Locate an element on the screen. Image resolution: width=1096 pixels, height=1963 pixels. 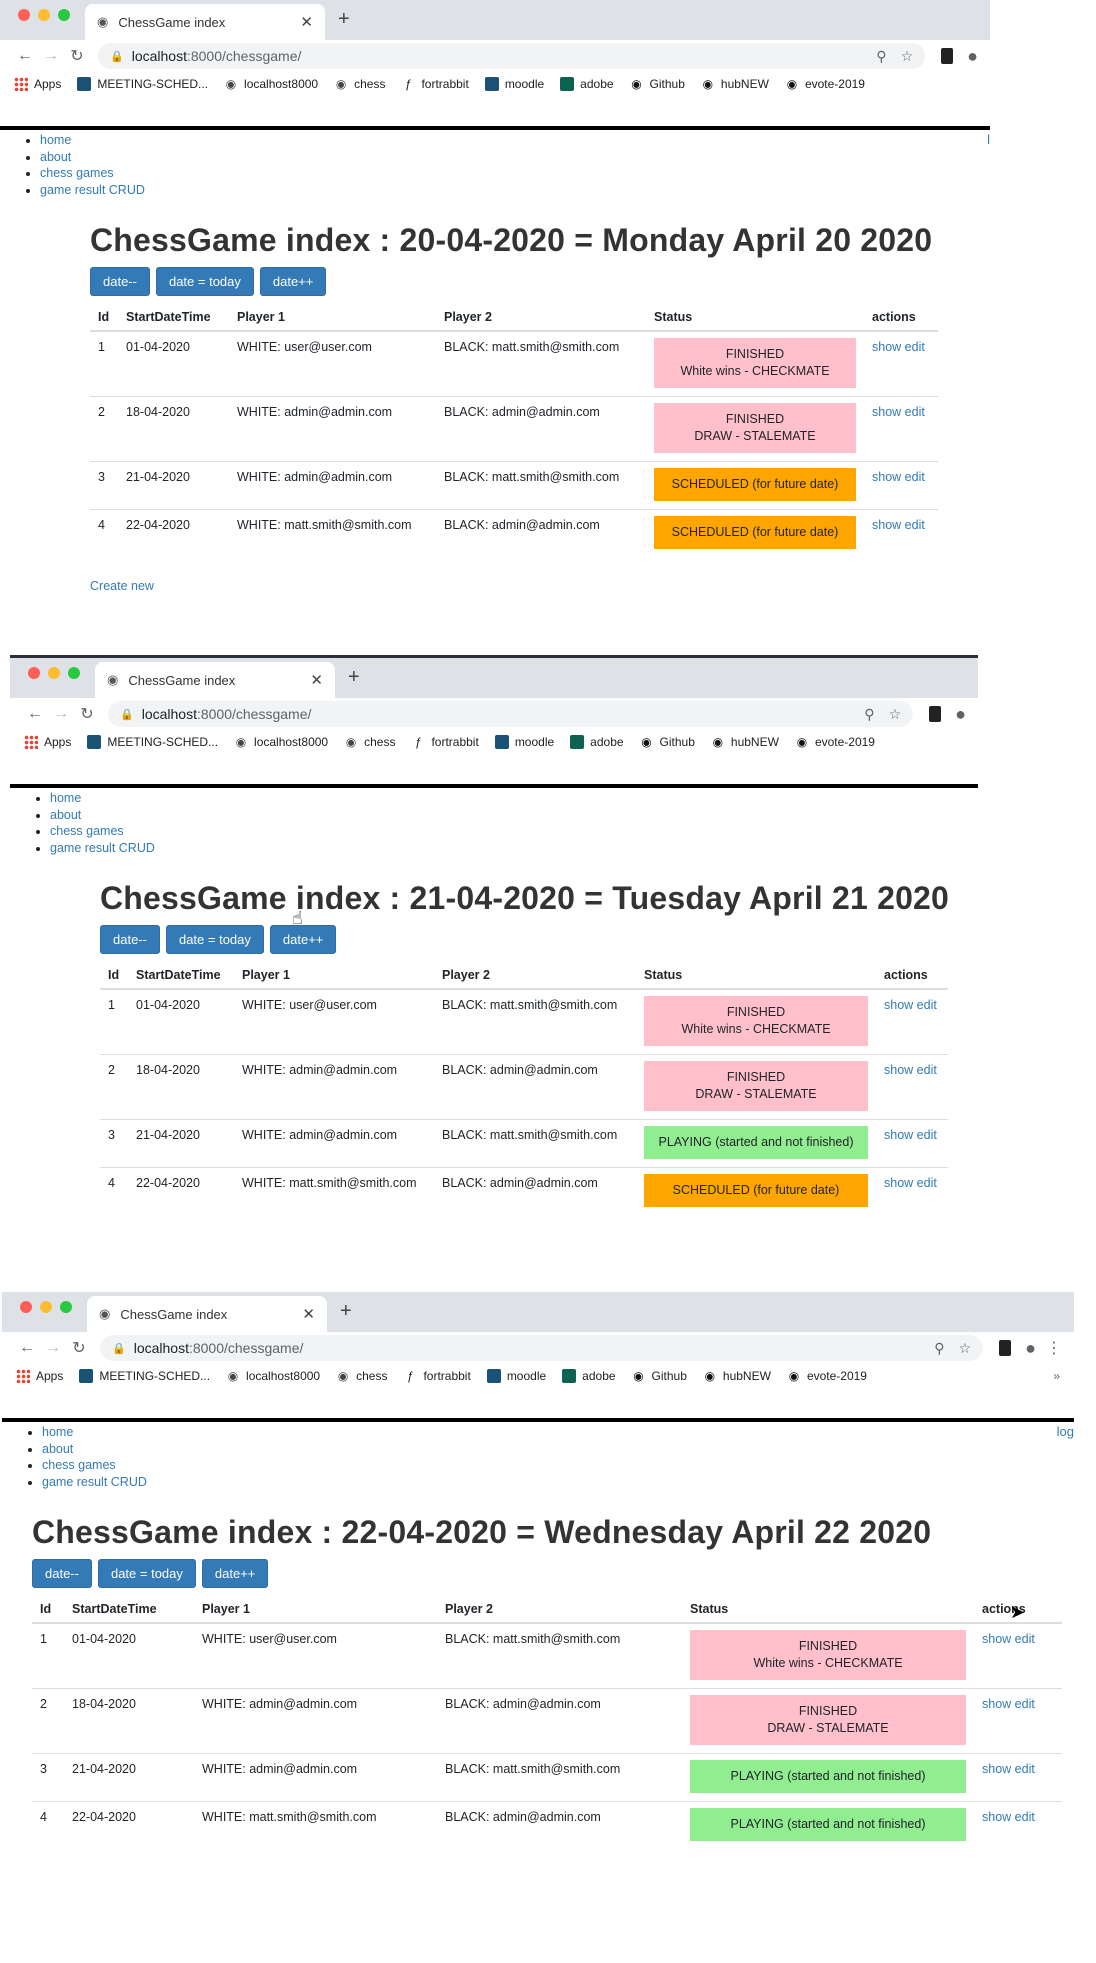
menu-icon: ⋮ is located at coordinates (1054, 1348).